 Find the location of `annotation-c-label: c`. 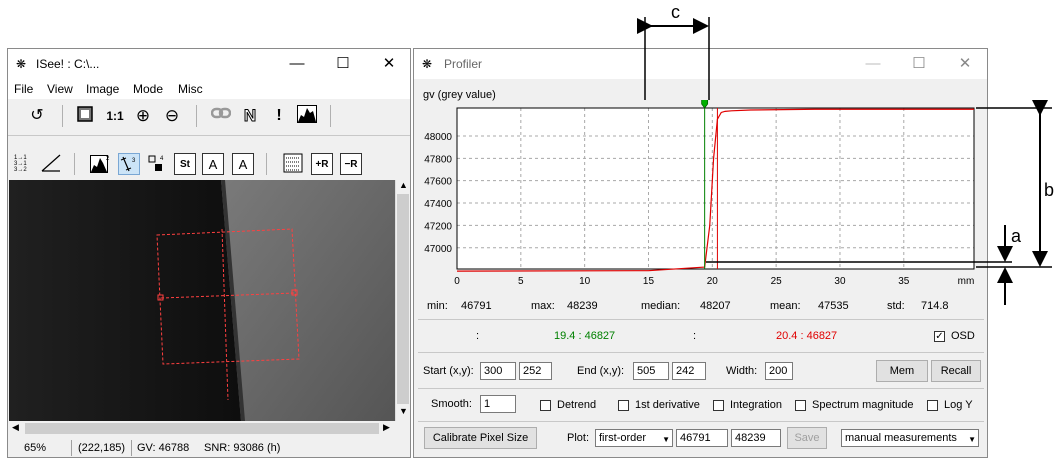

annotation-c-label: c is located at coordinates (675, 12).